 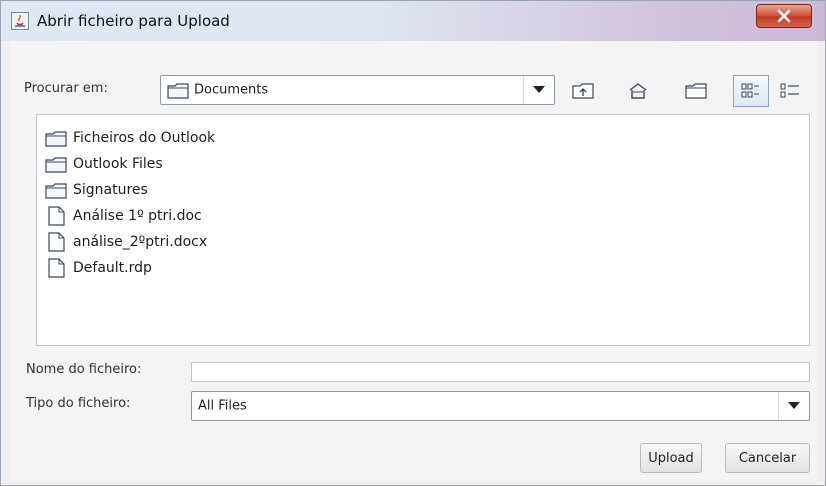 What do you see at coordinates (140, 242) in the screenshot?
I see `list-item-name: análise_2ºptri.docx` at bounding box center [140, 242].